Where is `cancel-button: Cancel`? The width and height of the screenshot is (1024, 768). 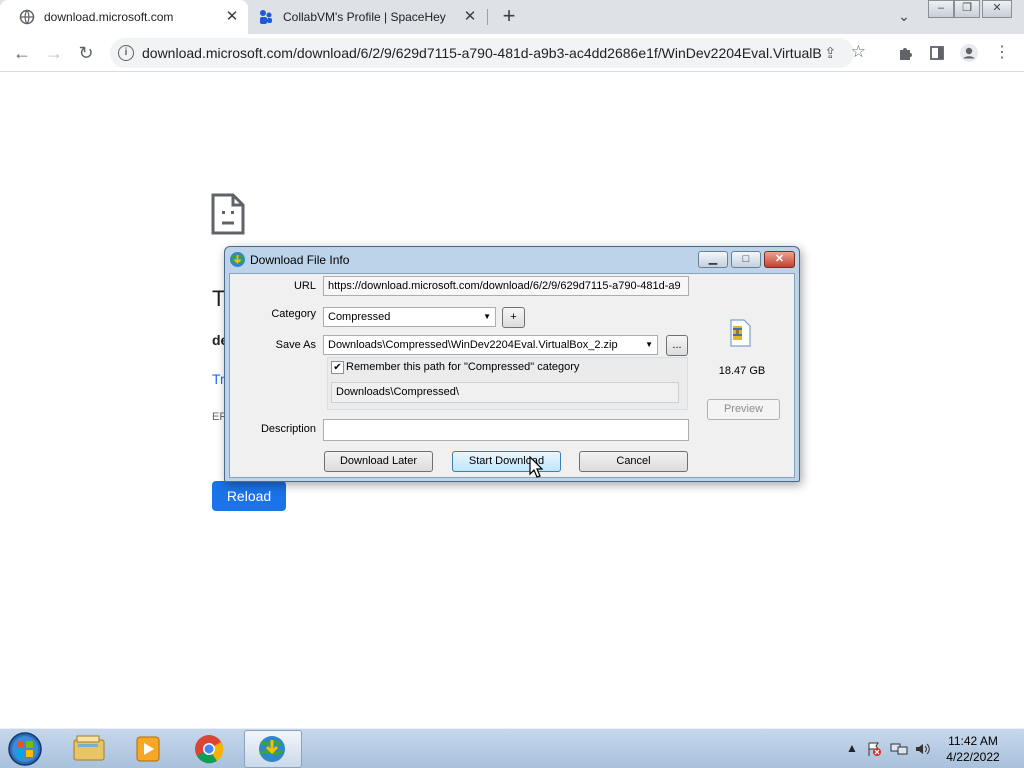 cancel-button: Cancel is located at coordinates (633, 461).